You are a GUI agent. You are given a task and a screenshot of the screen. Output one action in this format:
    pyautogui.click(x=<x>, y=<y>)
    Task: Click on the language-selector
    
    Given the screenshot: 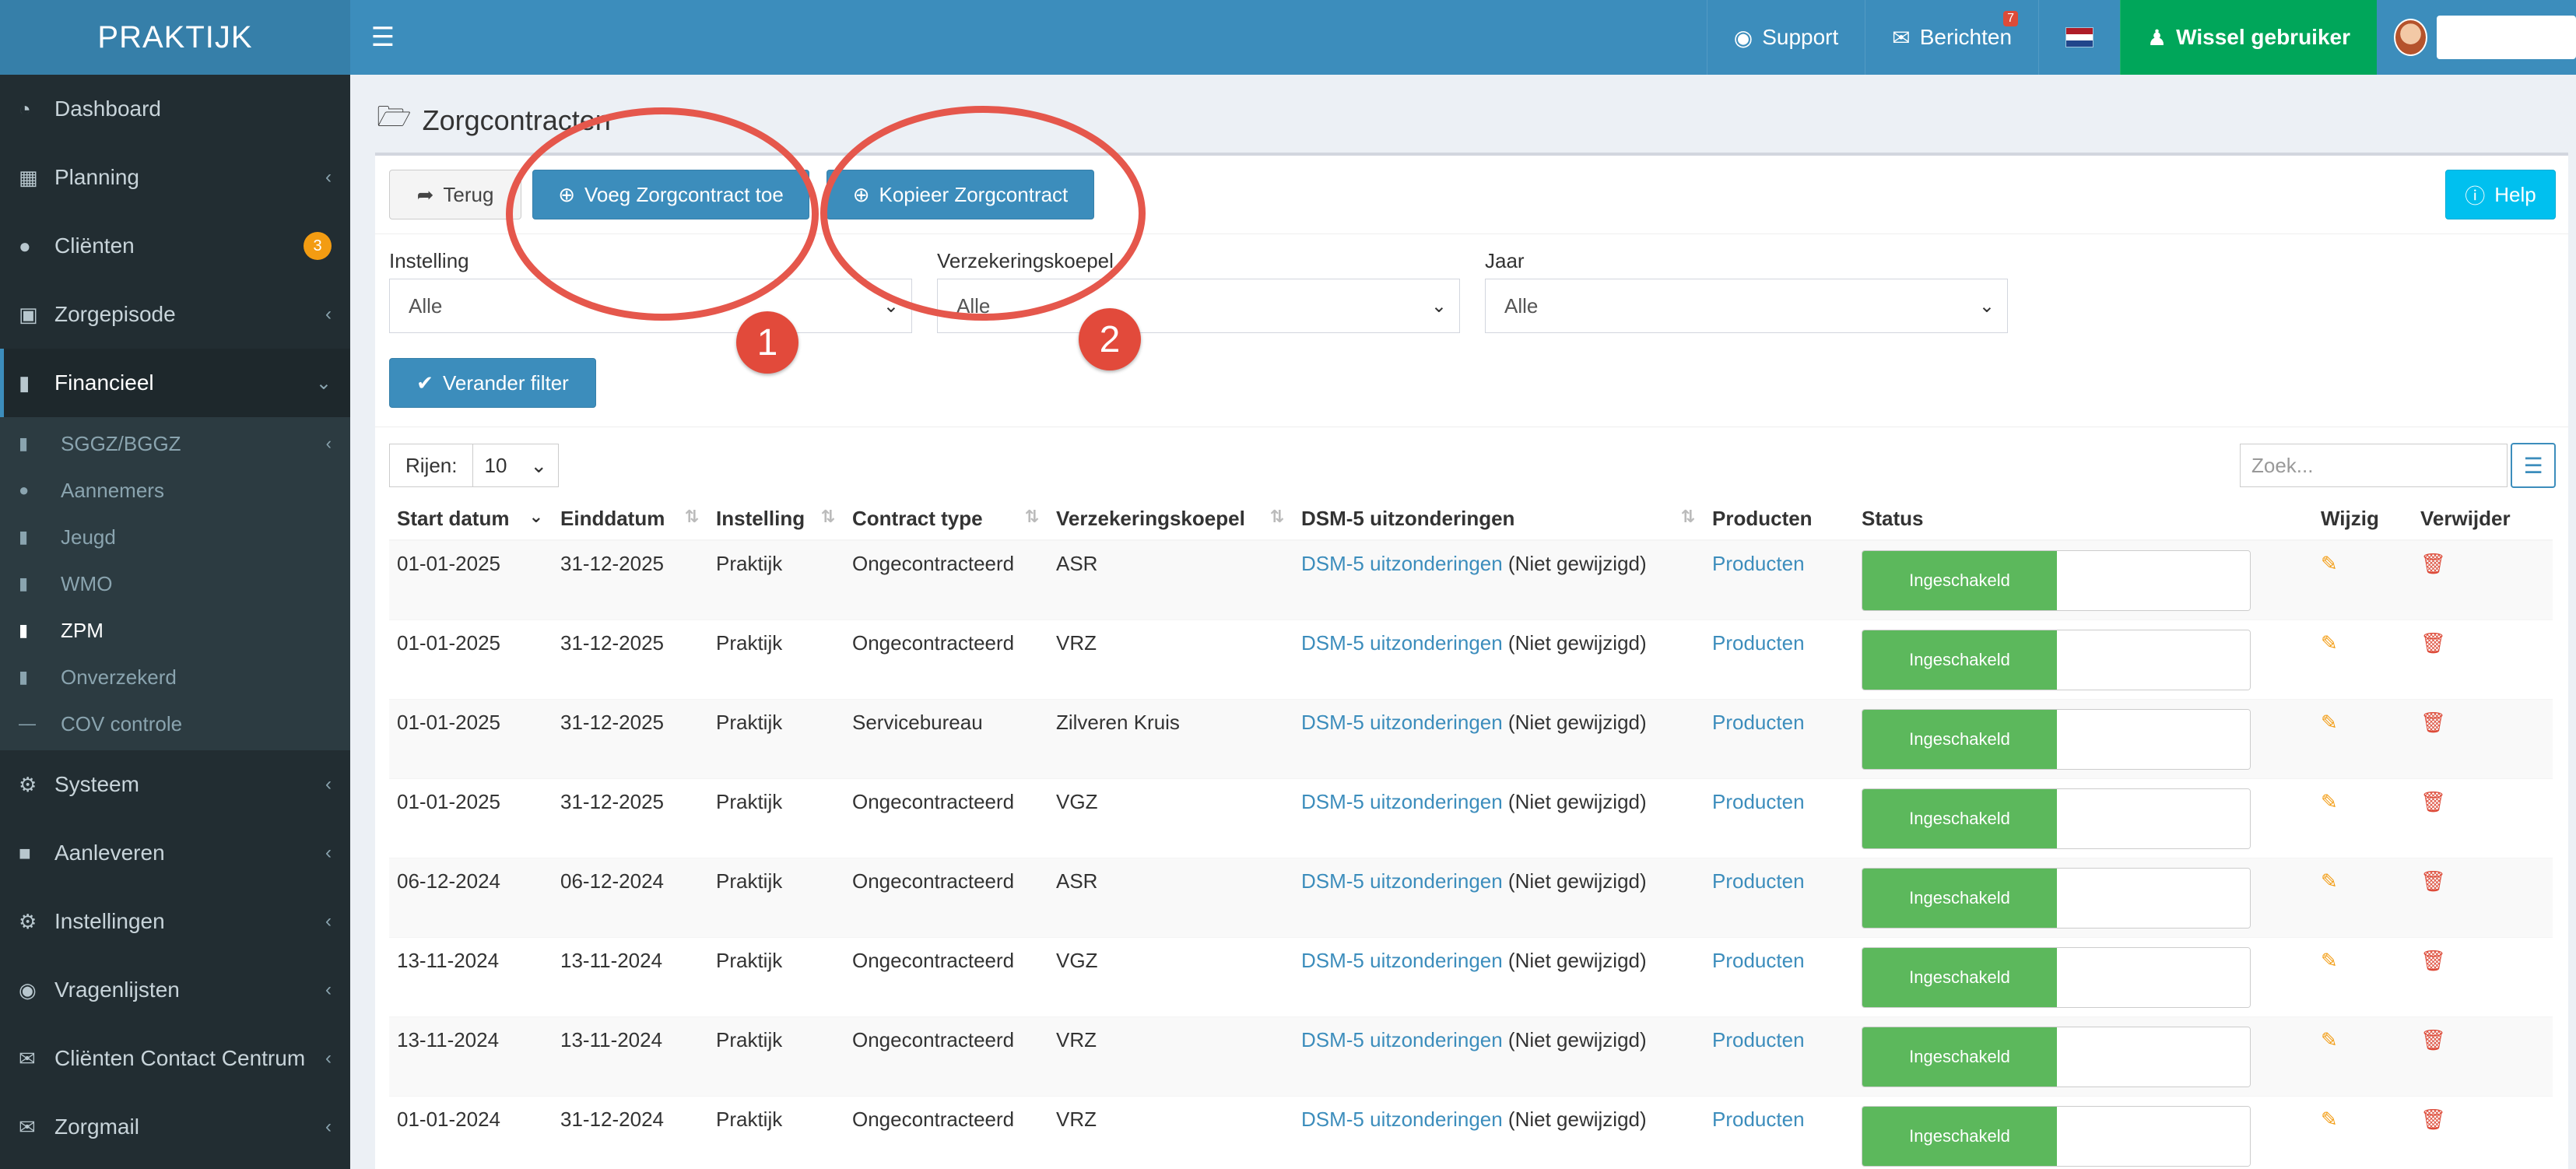 What is the action you would take?
    pyautogui.click(x=2079, y=37)
    